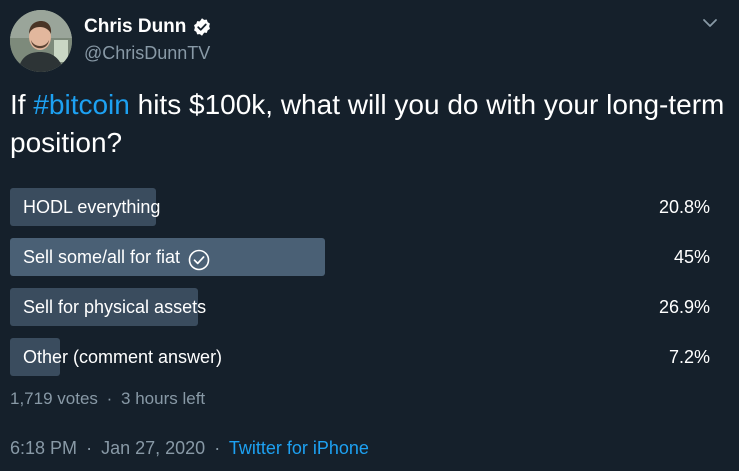  I want to click on poll-option-label: HODL everything, so click(91, 207).